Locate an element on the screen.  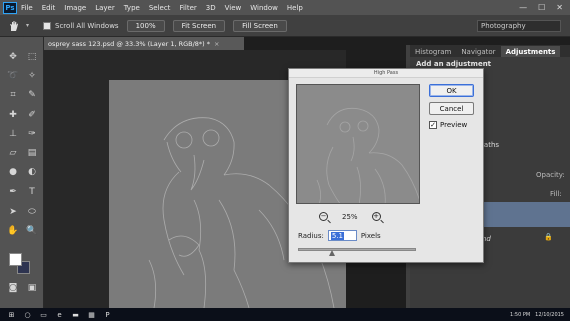
radius-label: Radius: is located at coordinates (311, 235).